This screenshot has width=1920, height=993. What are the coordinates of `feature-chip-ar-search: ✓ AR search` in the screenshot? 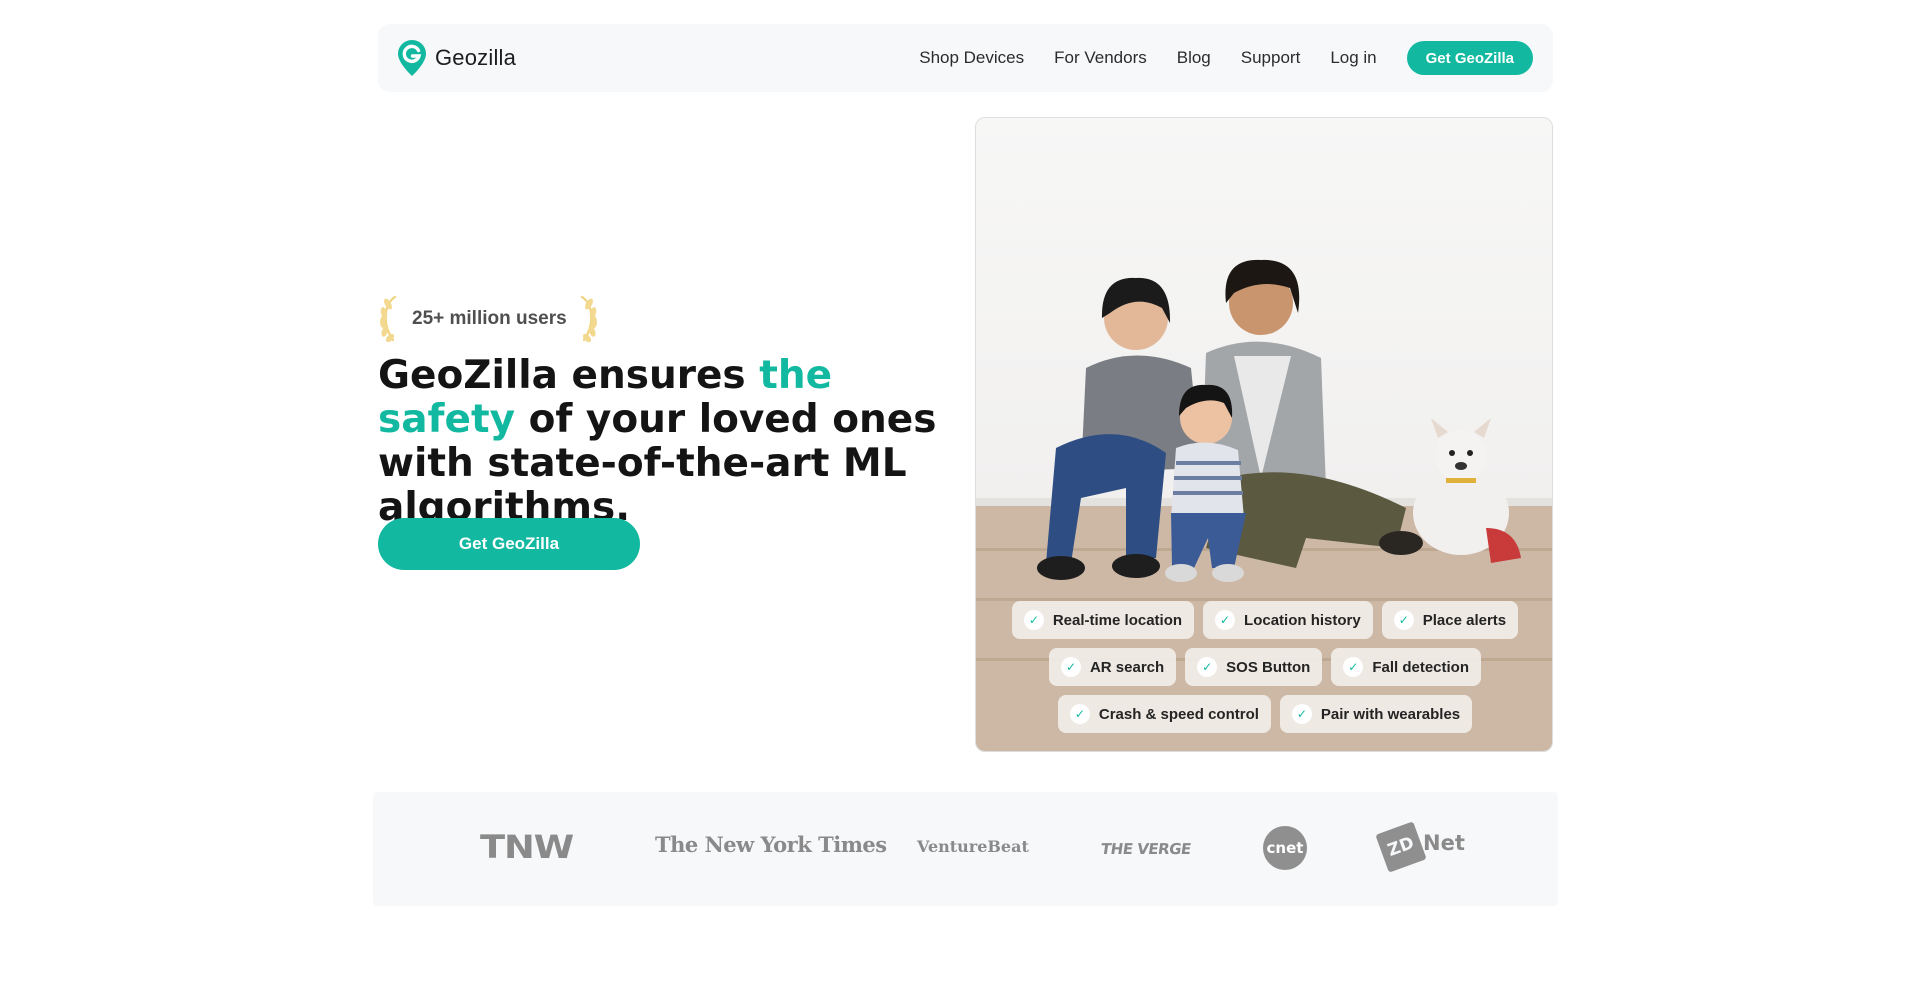 It's located at (1112, 667).